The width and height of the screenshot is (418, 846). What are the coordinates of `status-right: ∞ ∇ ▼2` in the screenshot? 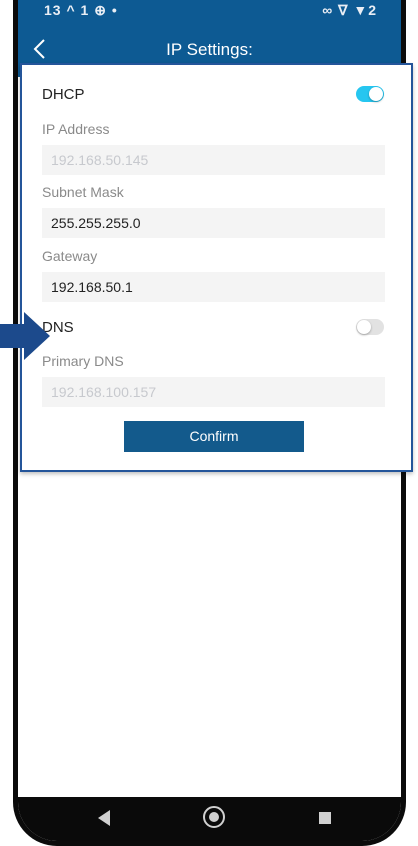 It's located at (349, 10).